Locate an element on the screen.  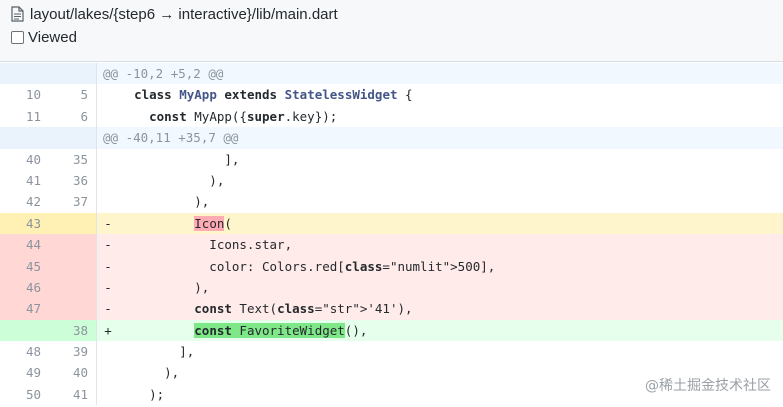
new-line-number: 6 is located at coordinates (73, 116).